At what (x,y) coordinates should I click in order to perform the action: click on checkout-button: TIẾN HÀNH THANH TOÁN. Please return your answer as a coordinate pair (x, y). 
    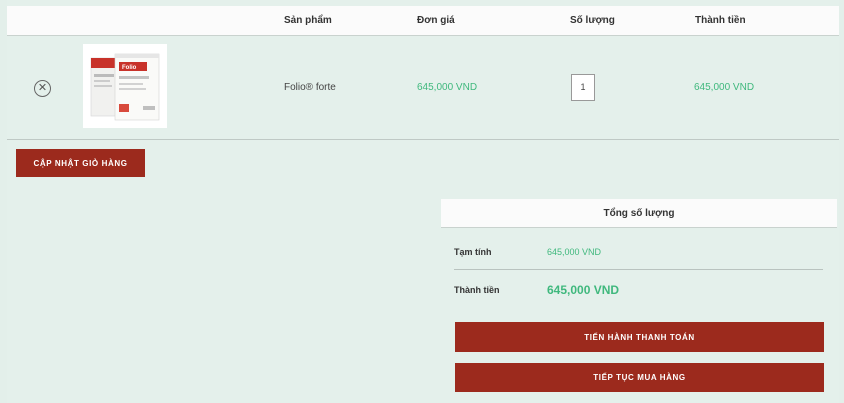
    Looking at the image, I should click on (639, 337).